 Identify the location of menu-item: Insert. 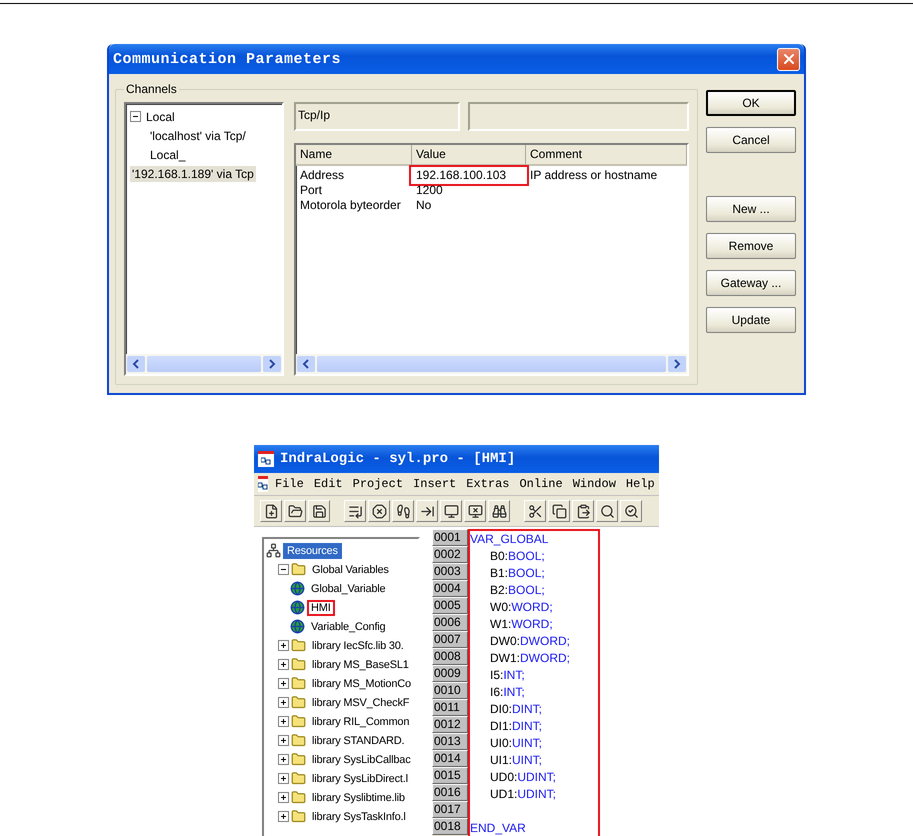
(435, 484).